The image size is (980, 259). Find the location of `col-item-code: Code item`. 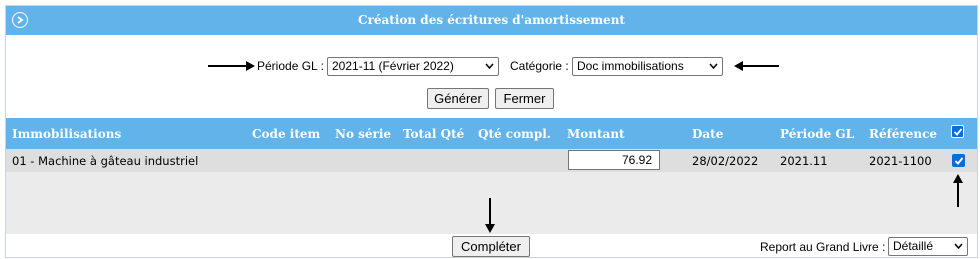

col-item-code: Code item is located at coordinates (286, 134).